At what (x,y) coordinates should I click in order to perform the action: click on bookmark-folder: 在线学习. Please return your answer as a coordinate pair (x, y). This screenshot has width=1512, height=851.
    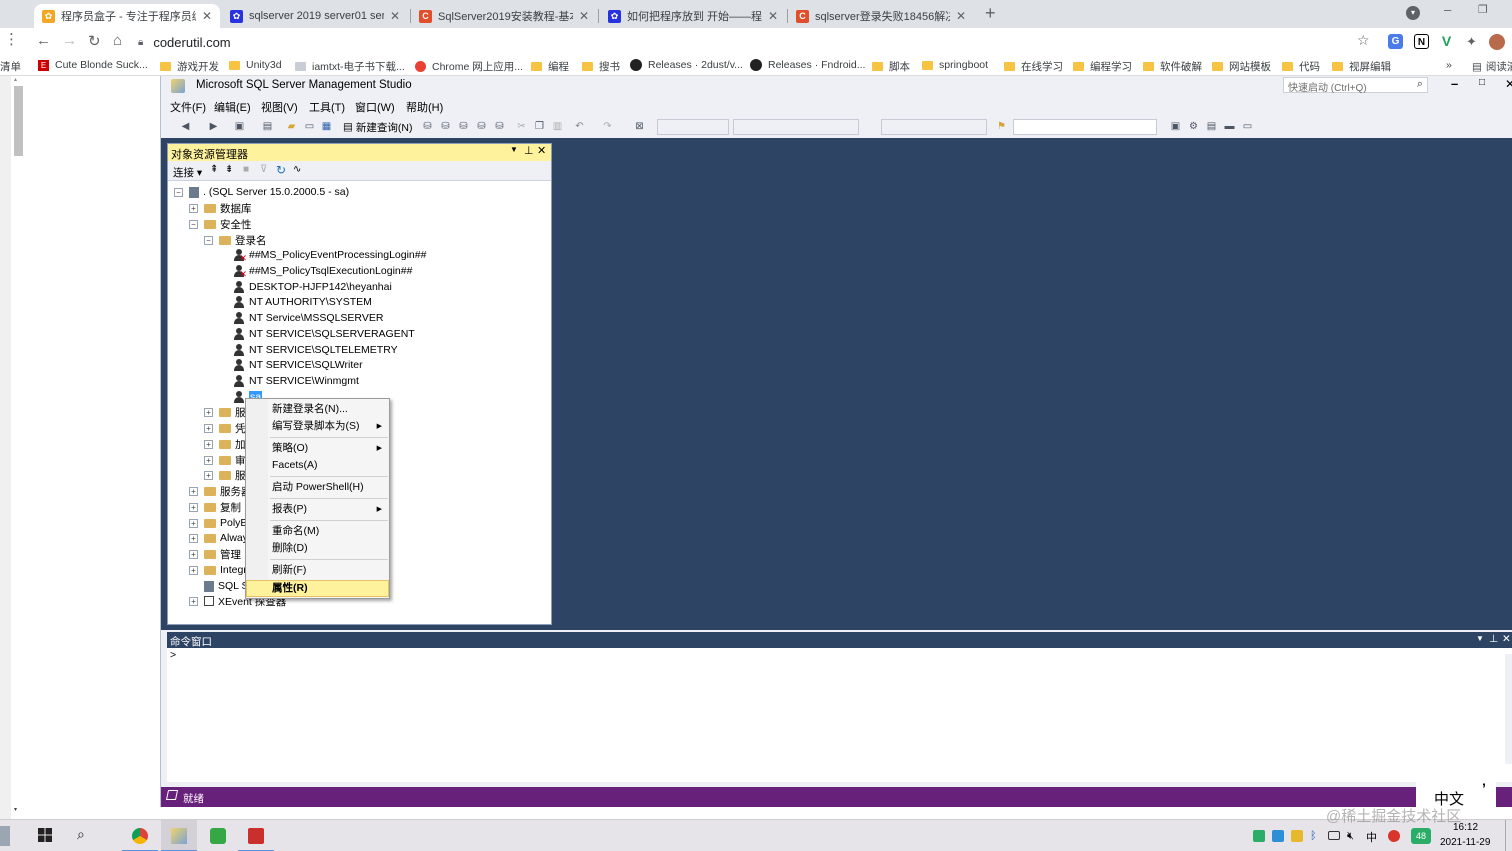
    Looking at the image, I should click on (1033, 66).